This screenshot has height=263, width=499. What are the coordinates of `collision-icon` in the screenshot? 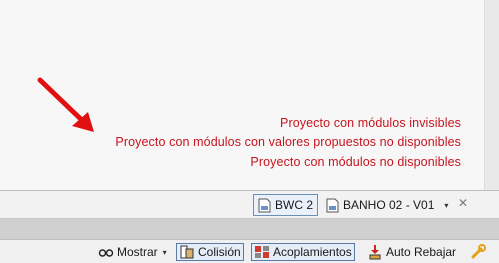 It's located at (187, 252).